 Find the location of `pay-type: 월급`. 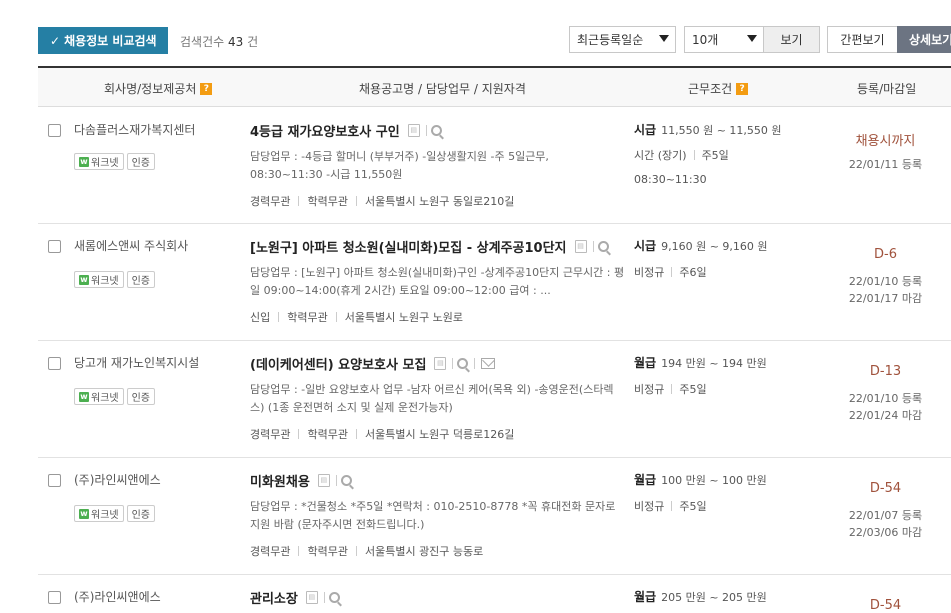

pay-type: 월급 is located at coordinates (645, 363).